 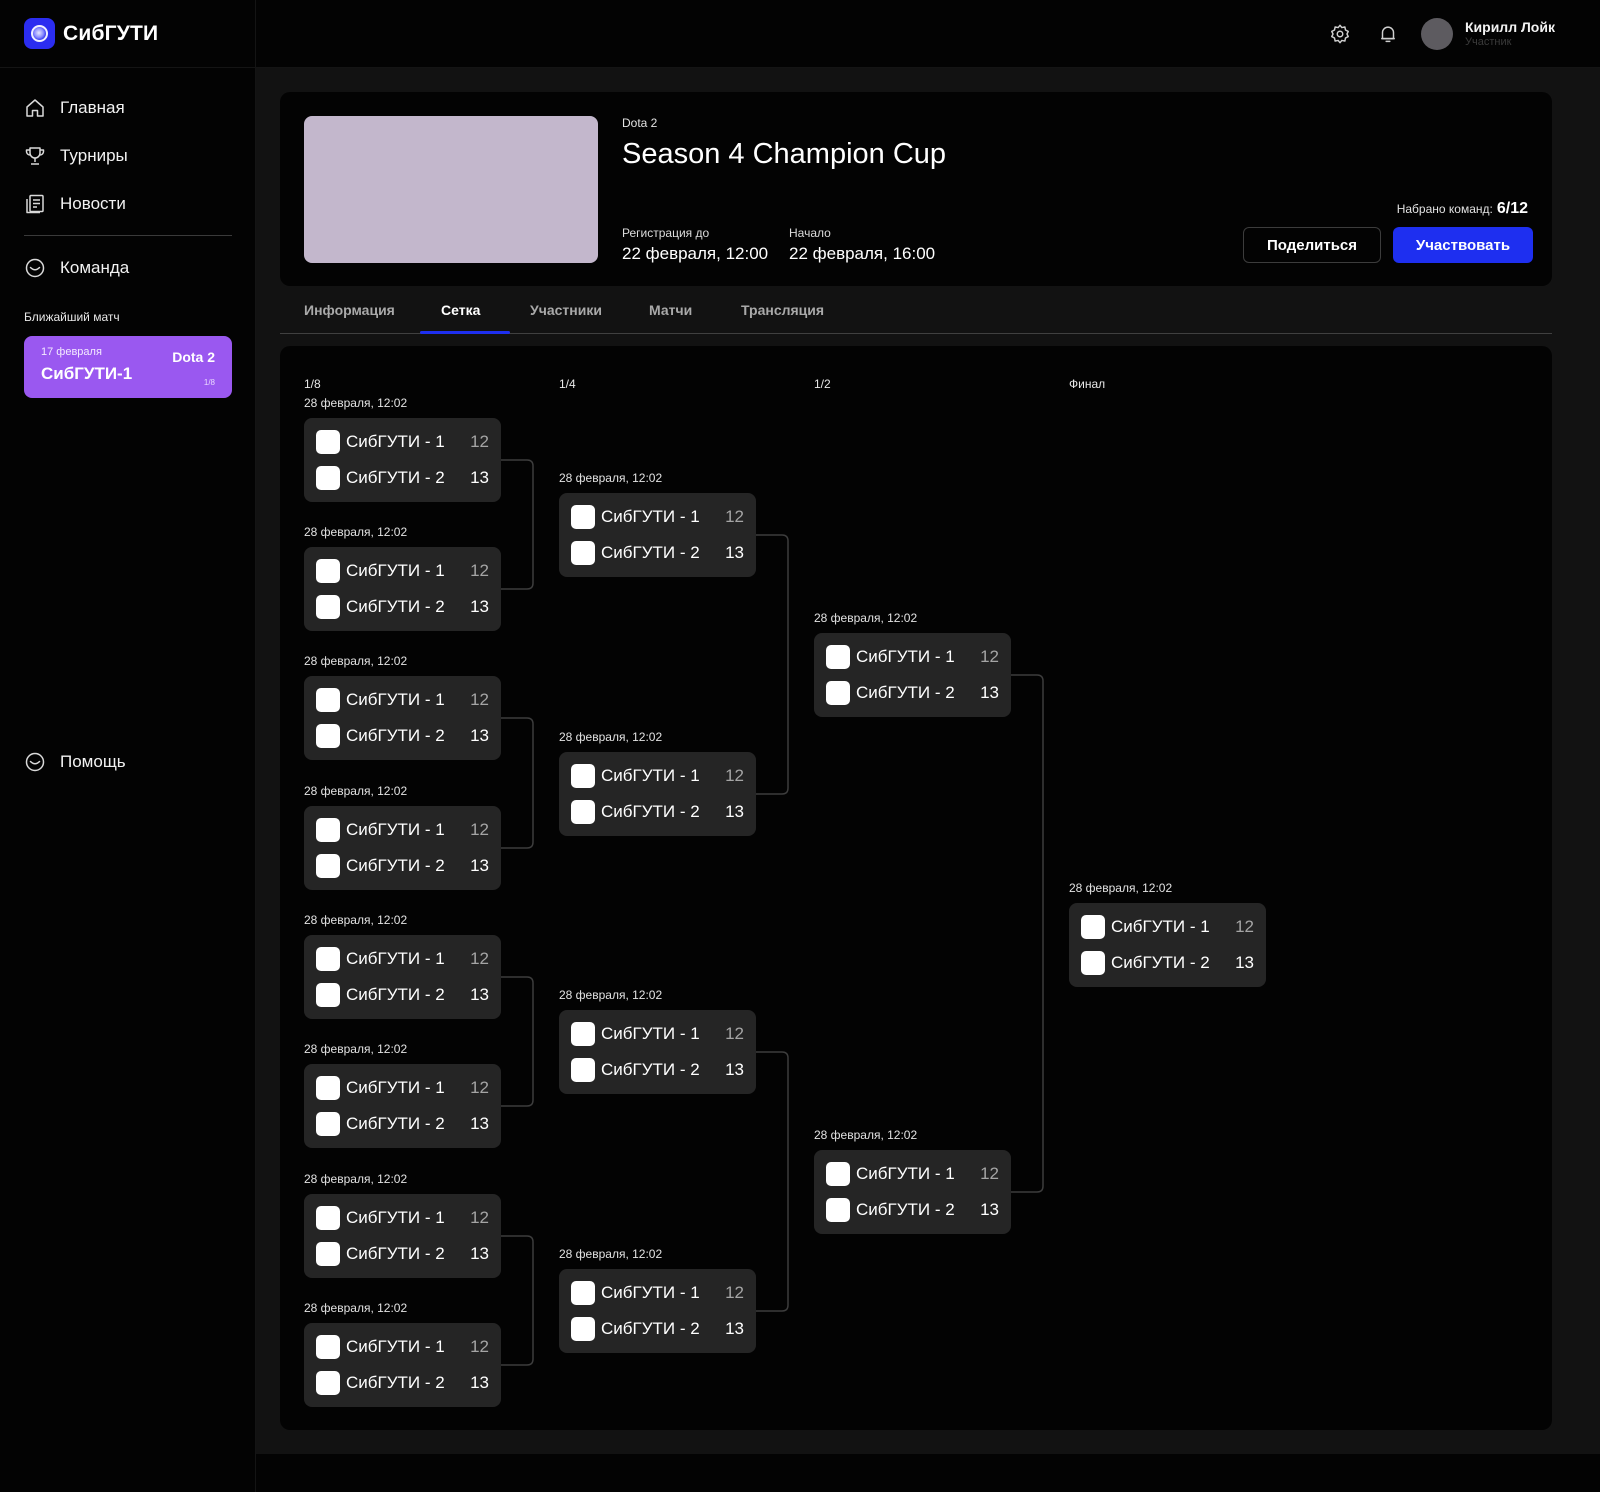 What do you see at coordinates (128, 762) in the screenshot?
I see `sidebar-item-help: Помощь` at bounding box center [128, 762].